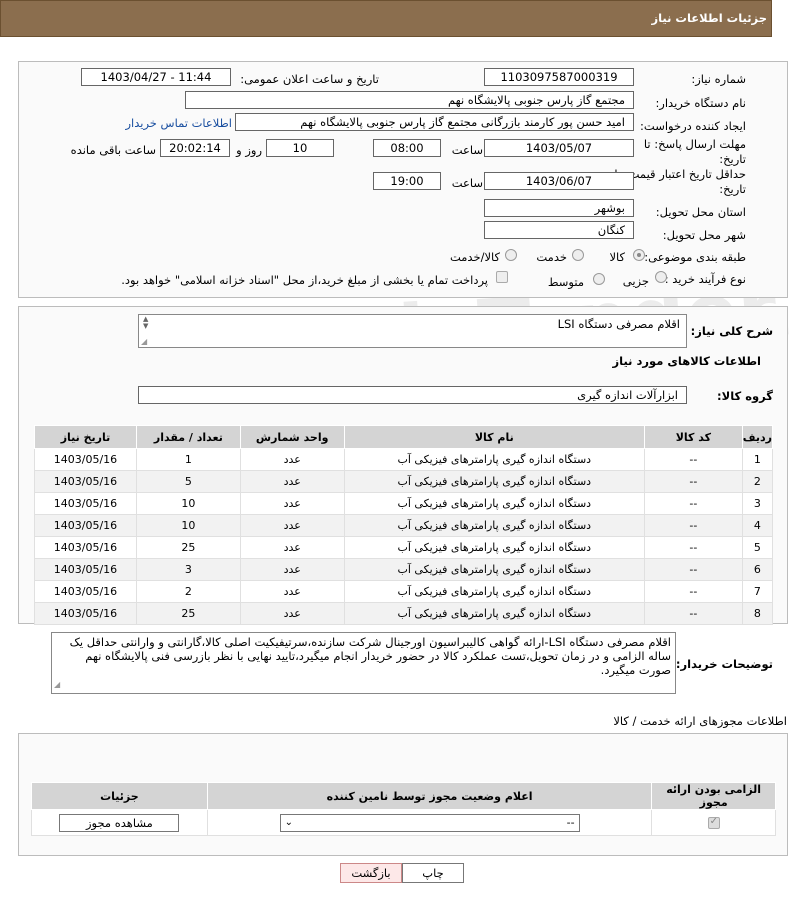 This screenshot has height=899, width=789. What do you see at coordinates (467, 150) in the screenshot?
I see `reply-time-label: ساعت` at bounding box center [467, 150].